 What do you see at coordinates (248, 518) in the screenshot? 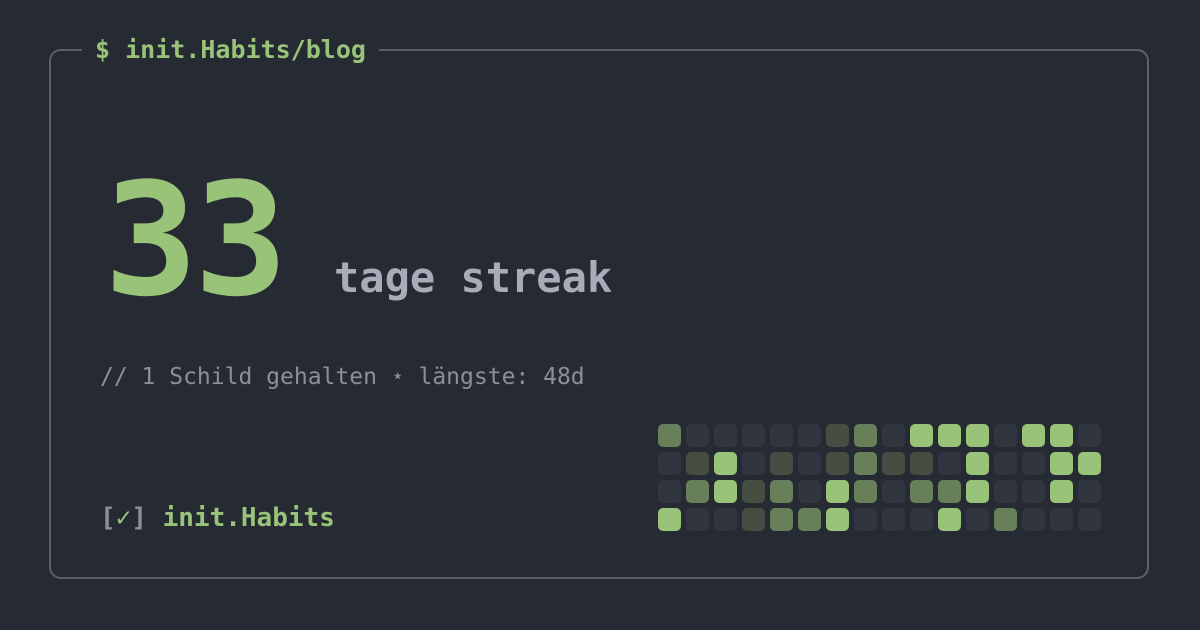
I see `brand-name: init.Habits` at bounding box center [248, 518].